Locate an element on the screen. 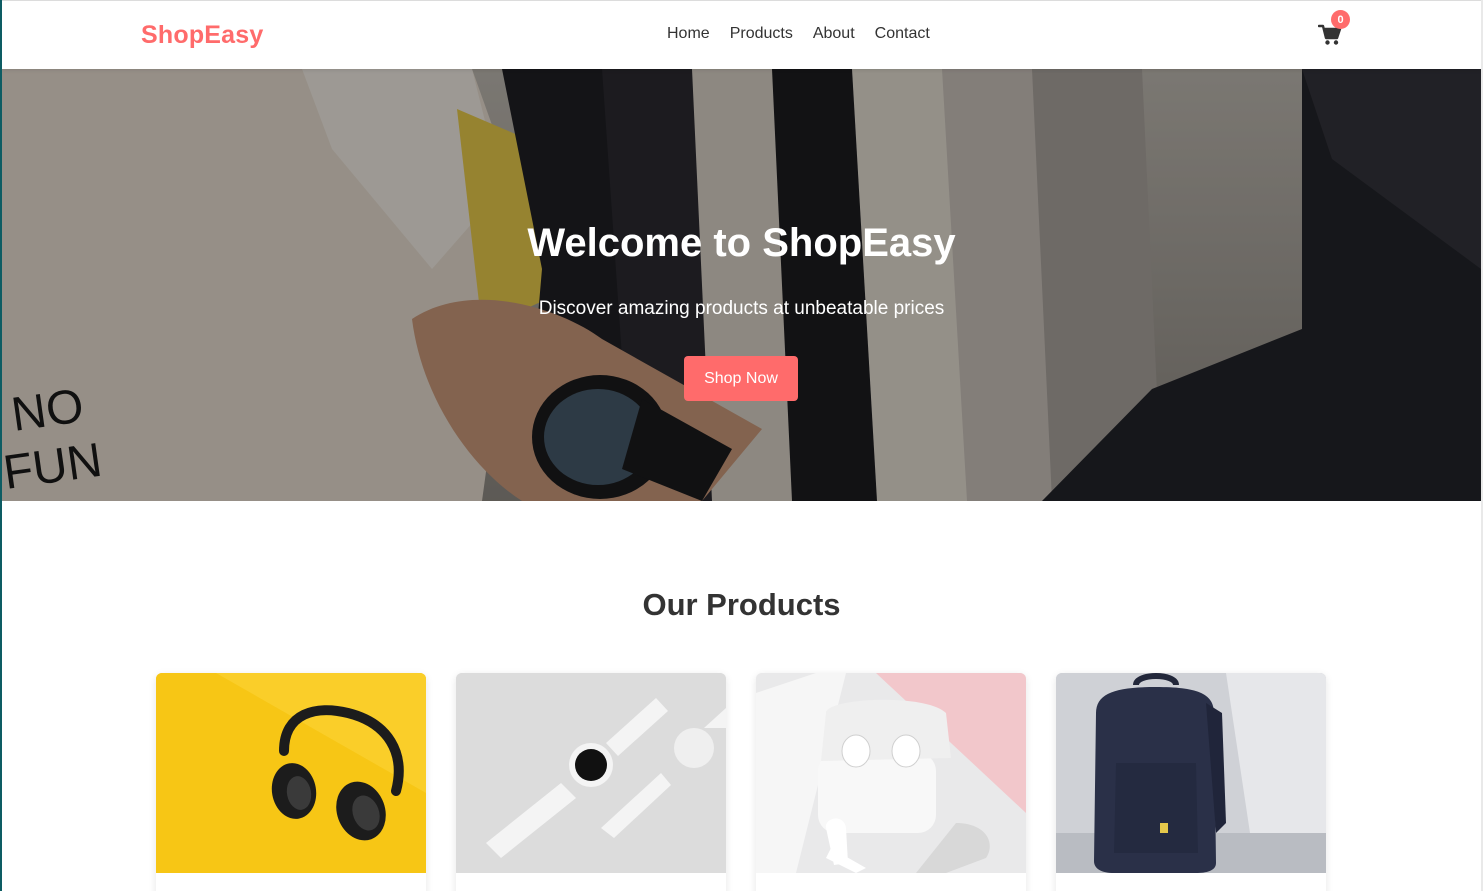 This screenshot has height=891, width=1483. smartwatch-image is located at coordinates (591, 773).